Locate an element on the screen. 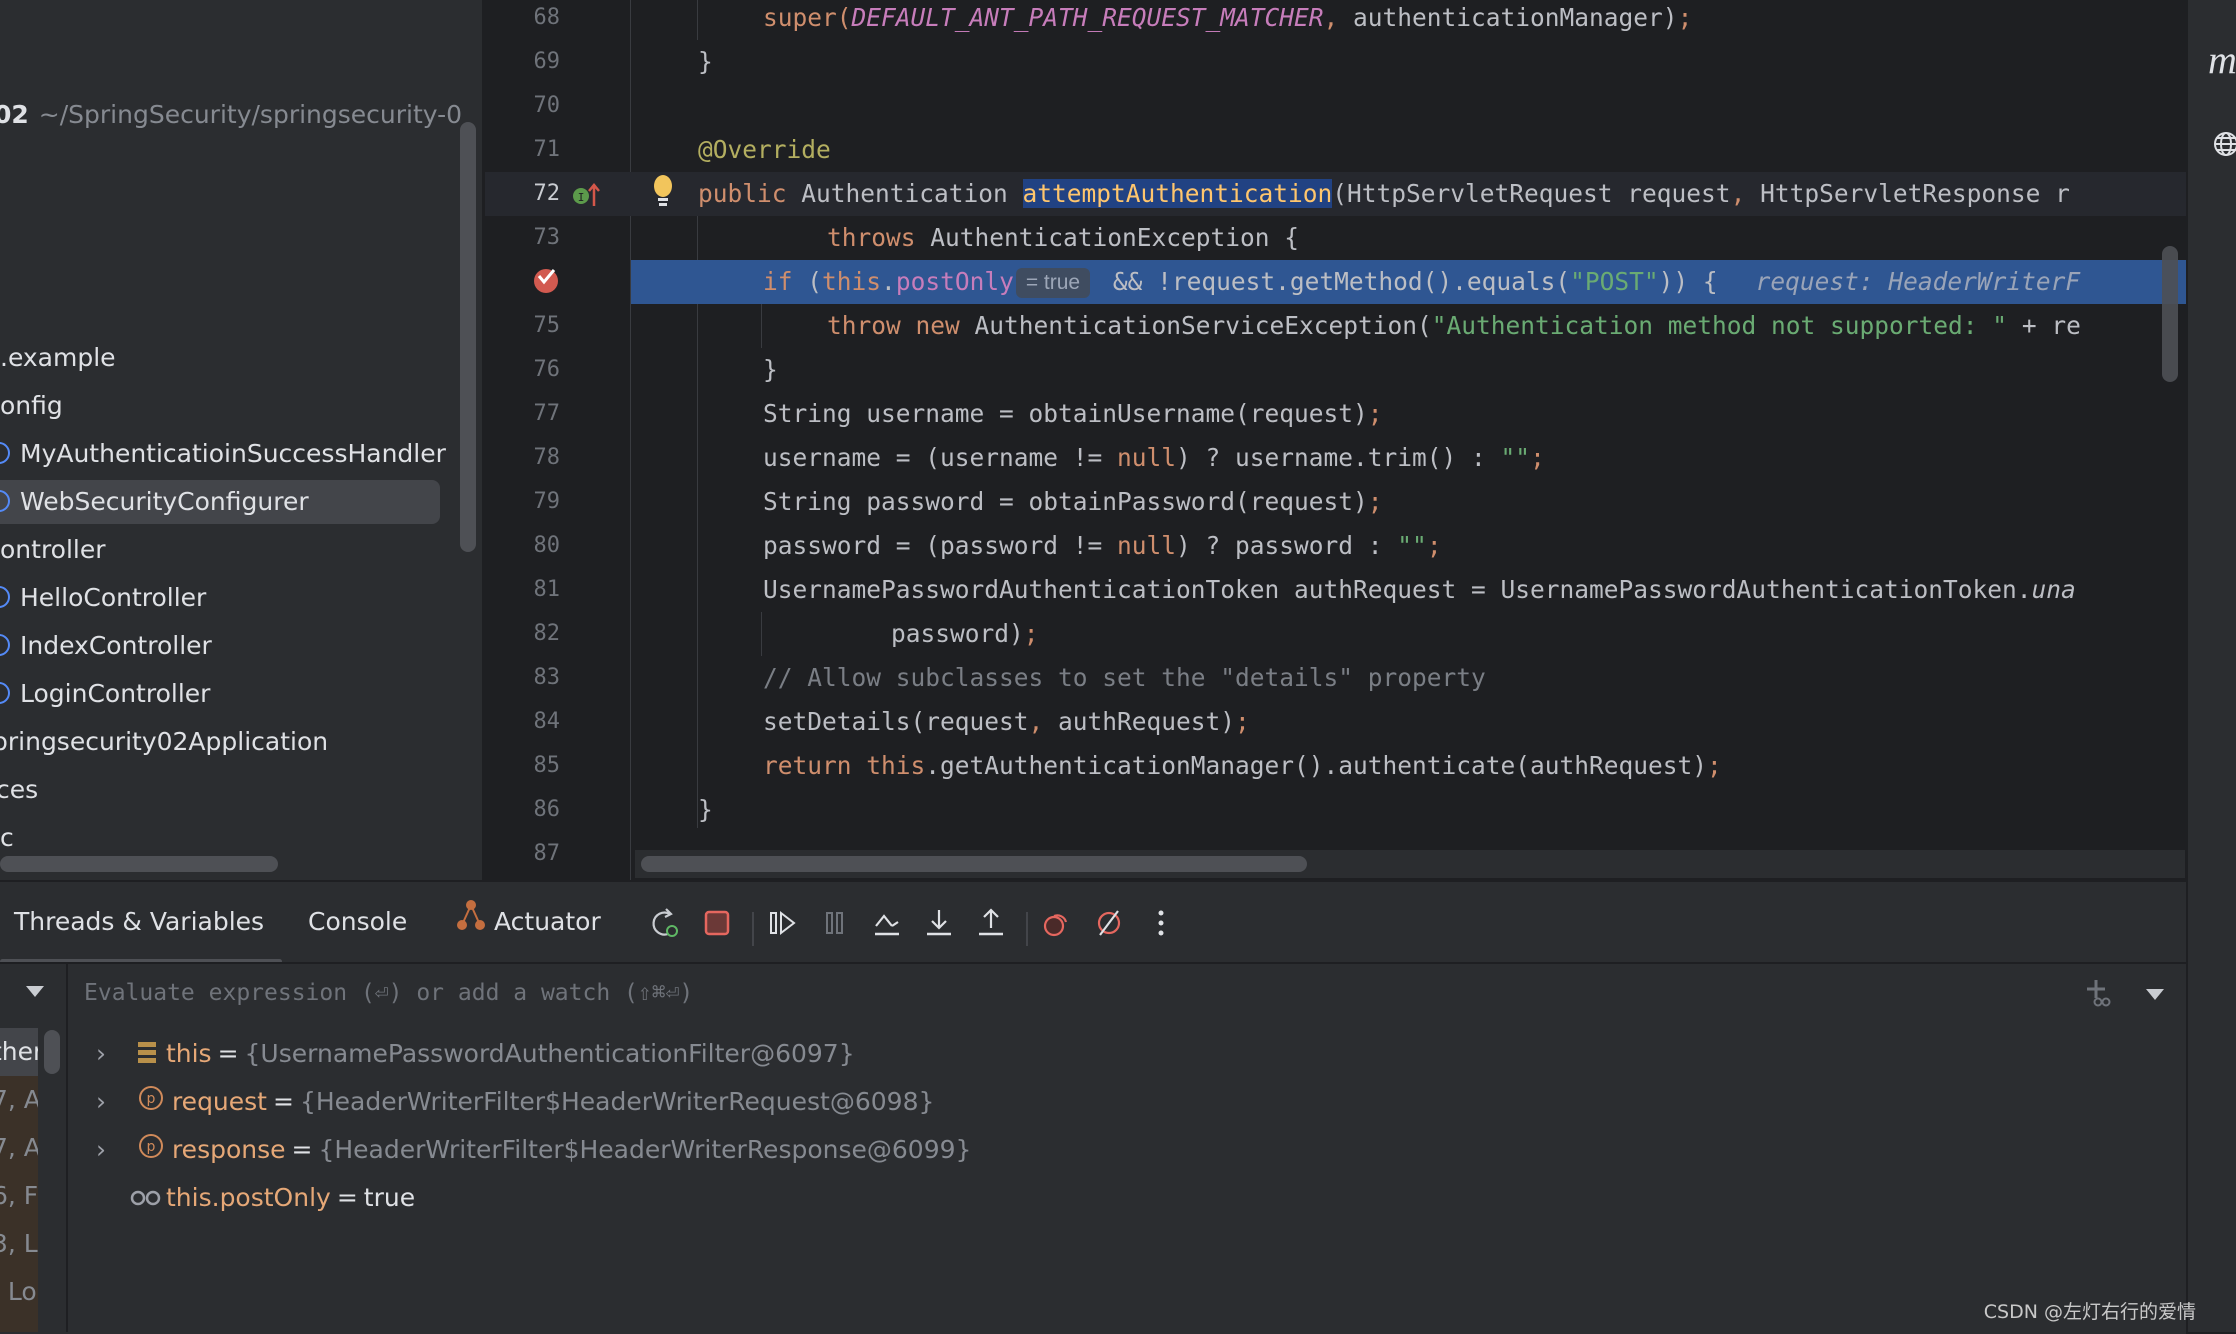  frames-dropdown is located at coordinates (34, 993).